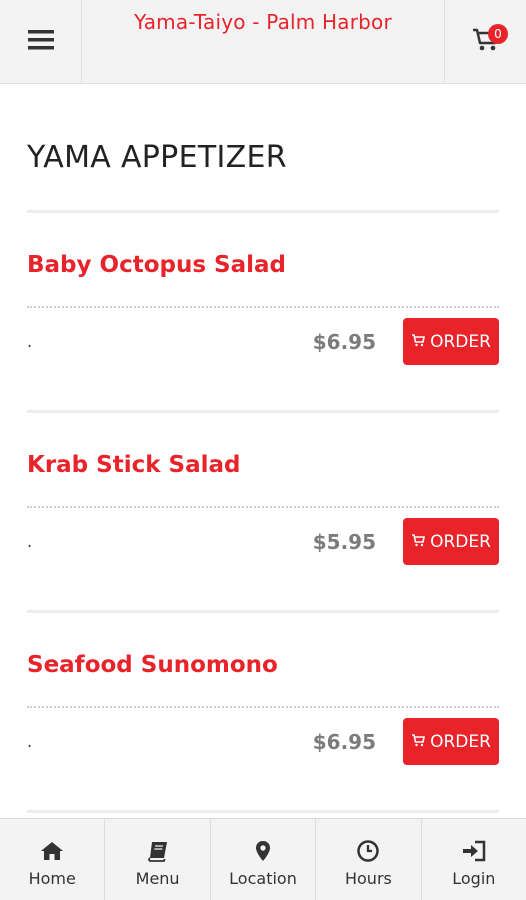 Image resolution: width=526 pixels, height=900 pixels. I want to click on bottom-nav: Home Menu Location Hours Login, so click(263, 859).